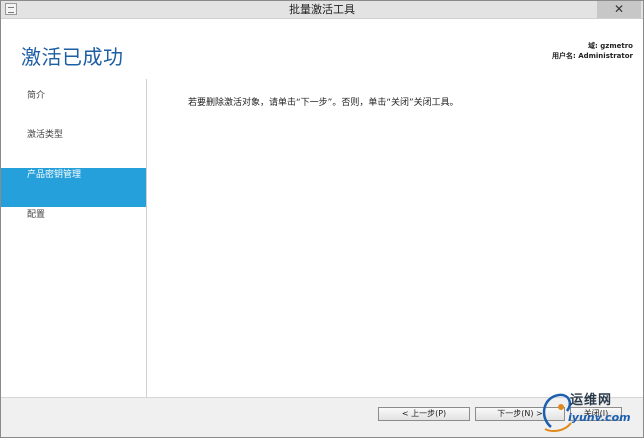 This screenshot has width=644, height=438. Describe the element at coordinates (323, 103) in the screenshot. I see `instruction-text: 若要删除激活对象，请单击“下一步”。否则，单击“关闭”关闭工具。` at that location.